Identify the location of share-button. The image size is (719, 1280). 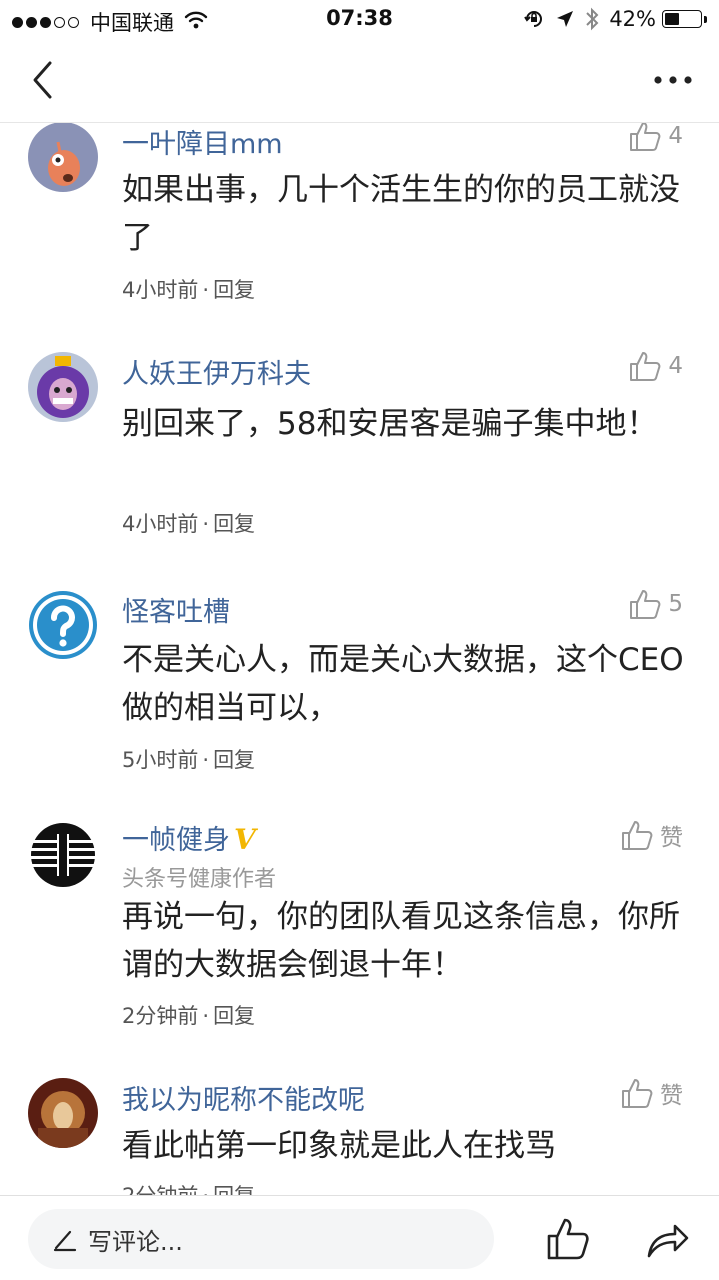
(667, 1239).